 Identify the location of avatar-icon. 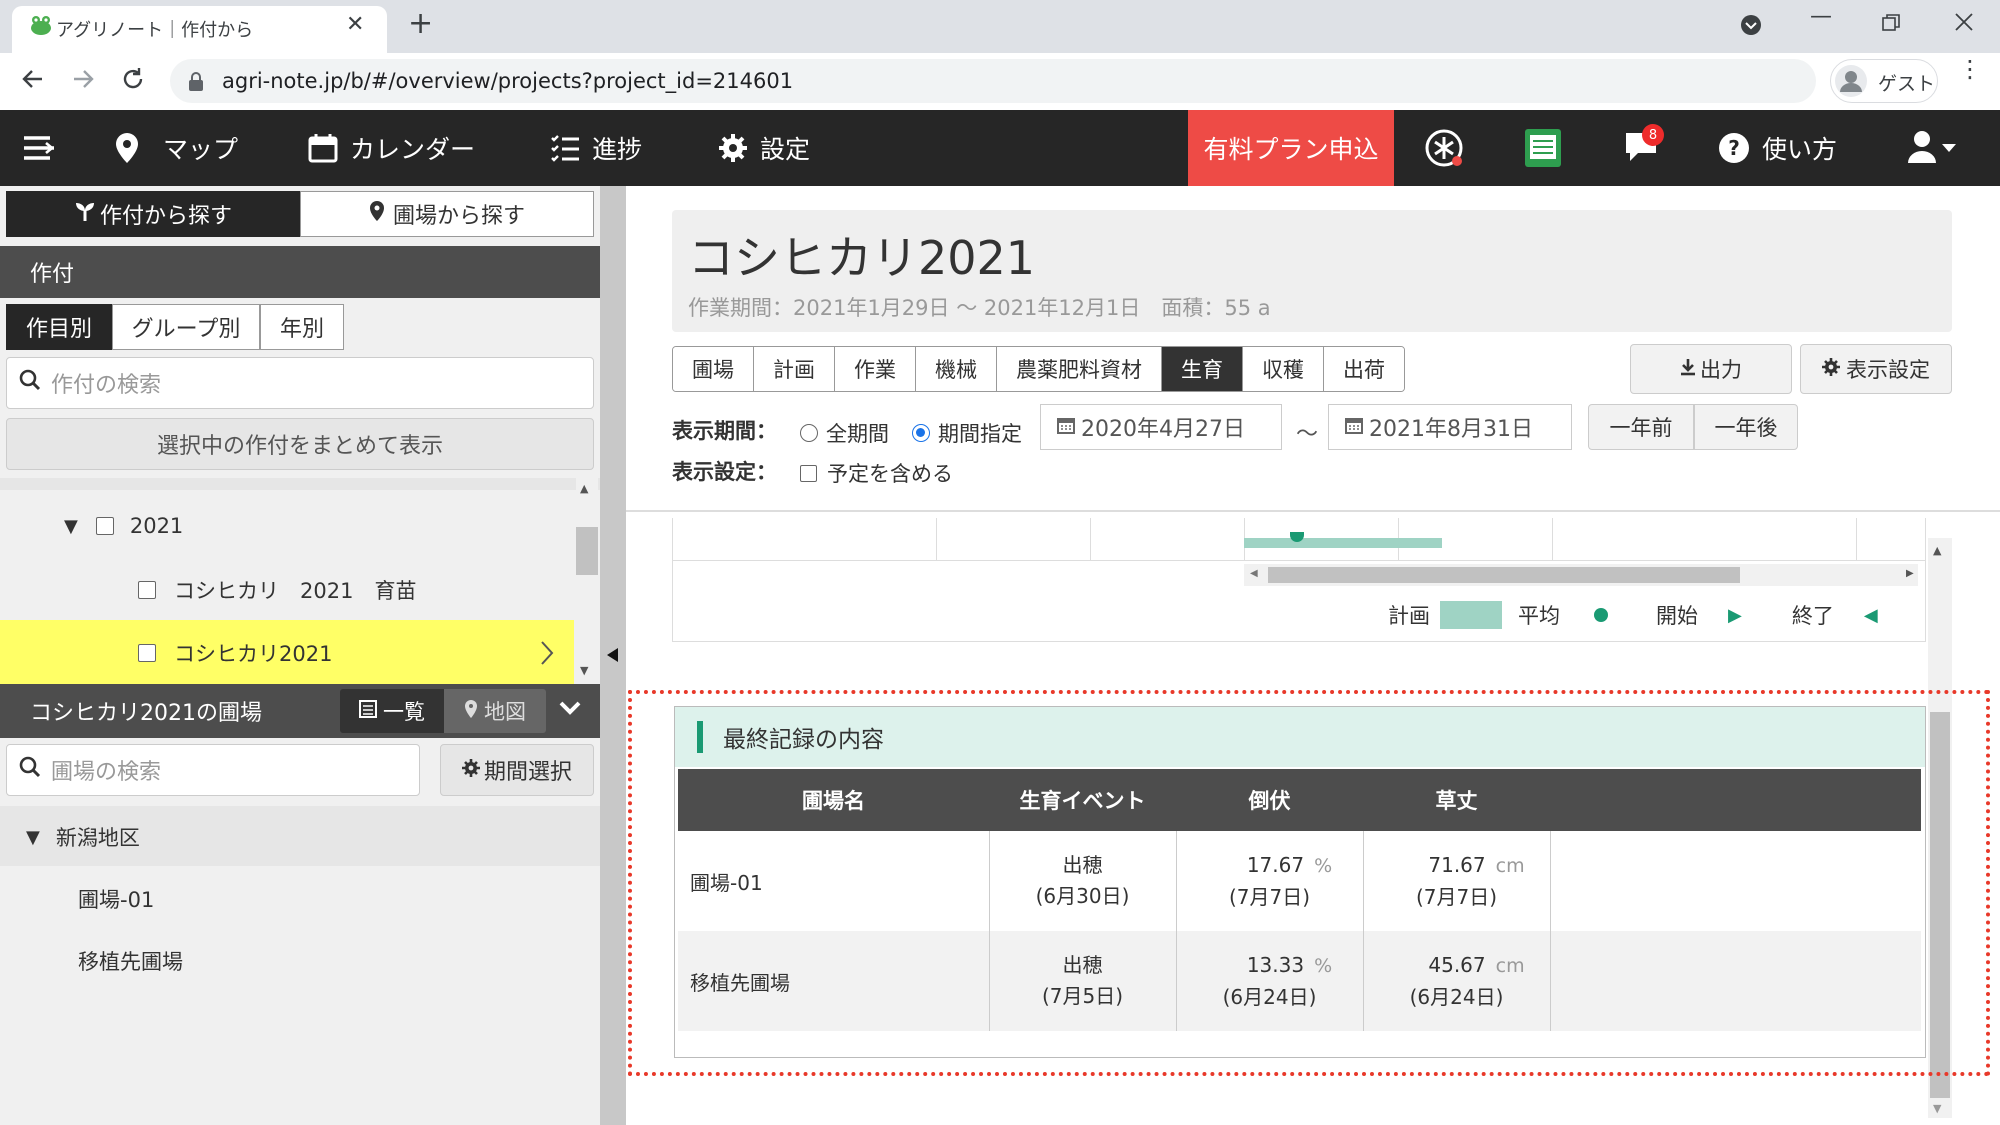
(1851, 83).